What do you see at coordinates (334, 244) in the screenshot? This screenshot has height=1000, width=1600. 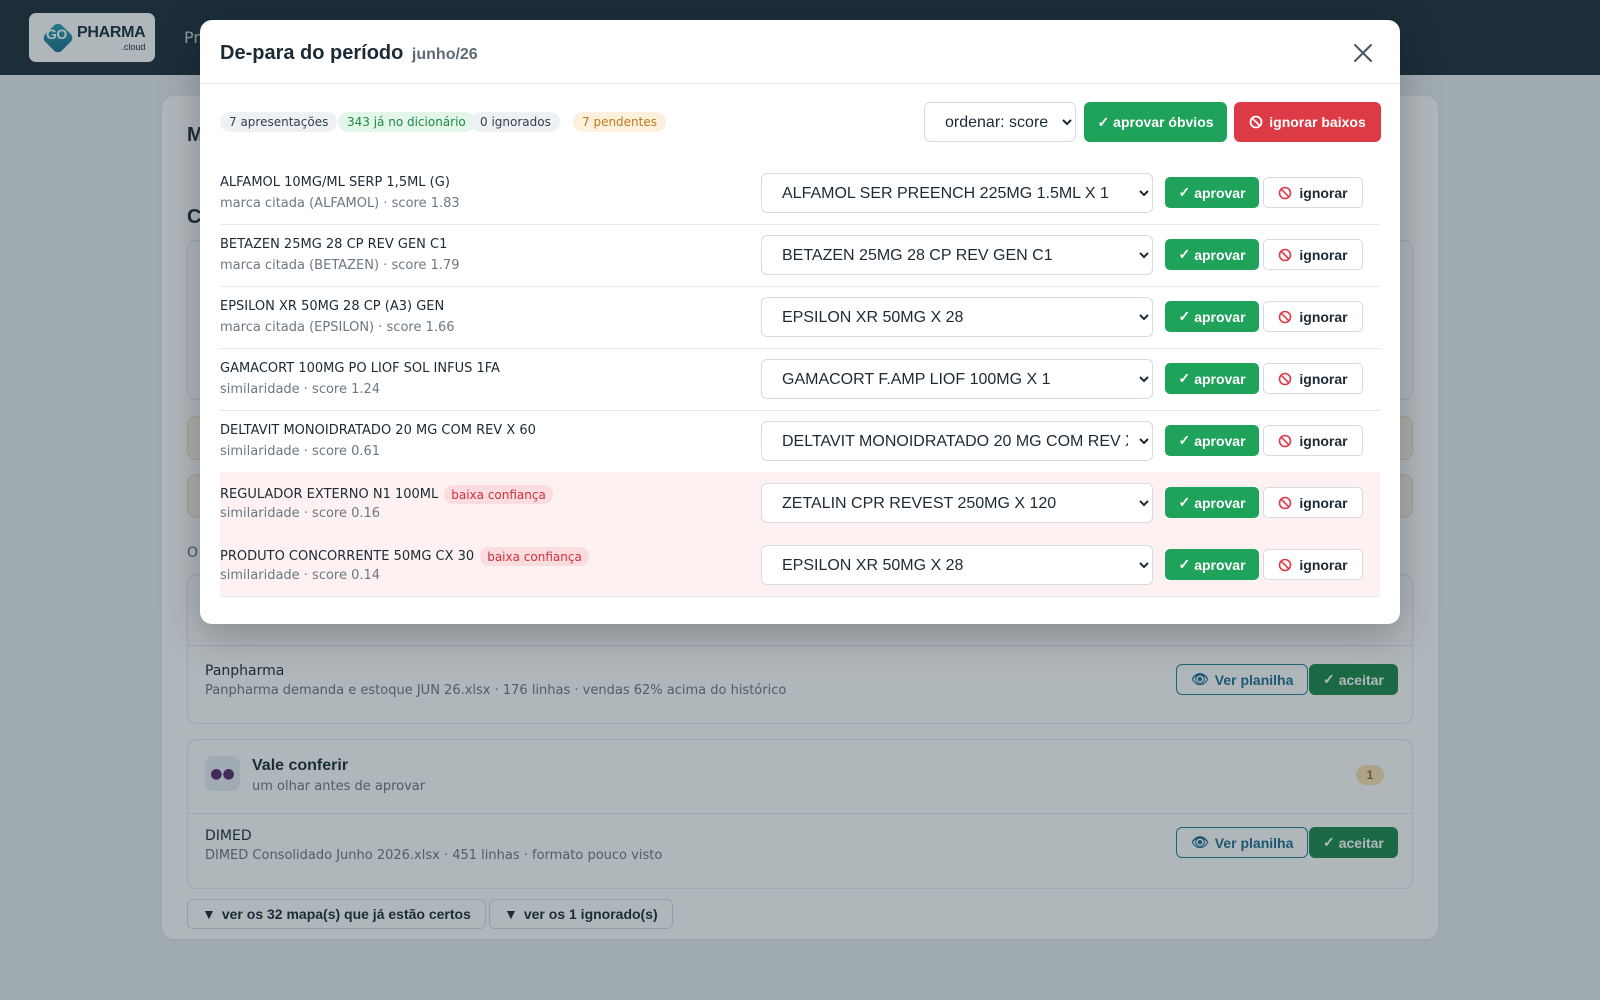 I see `product-name: BETAZEN 25MG 28 CP REV GEN C1` at bounding box center [334, 244].